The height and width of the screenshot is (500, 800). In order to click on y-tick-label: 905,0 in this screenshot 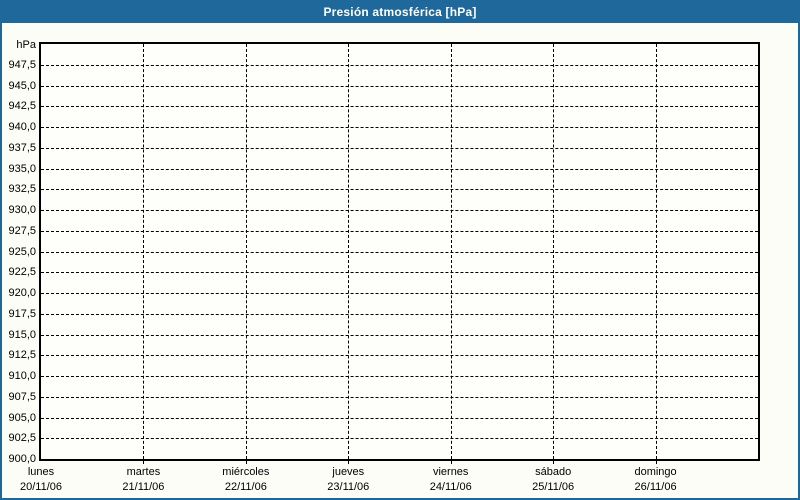, I will do `click(22, 417)`.